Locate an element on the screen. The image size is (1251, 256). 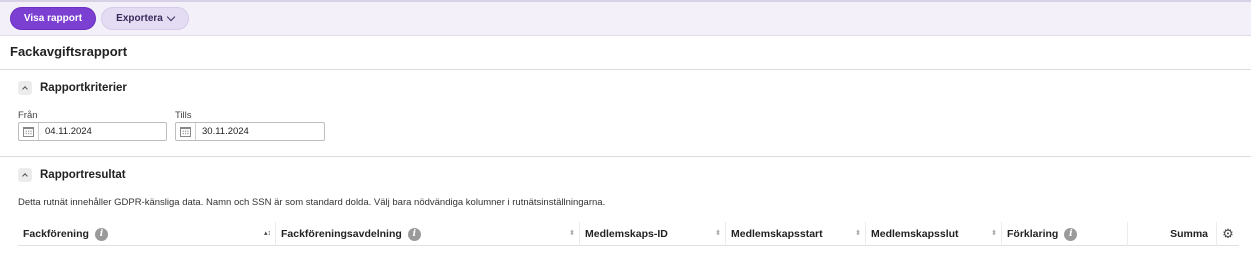
page-title: Fackavgiftsrapport is located at coordinates (69, 51).